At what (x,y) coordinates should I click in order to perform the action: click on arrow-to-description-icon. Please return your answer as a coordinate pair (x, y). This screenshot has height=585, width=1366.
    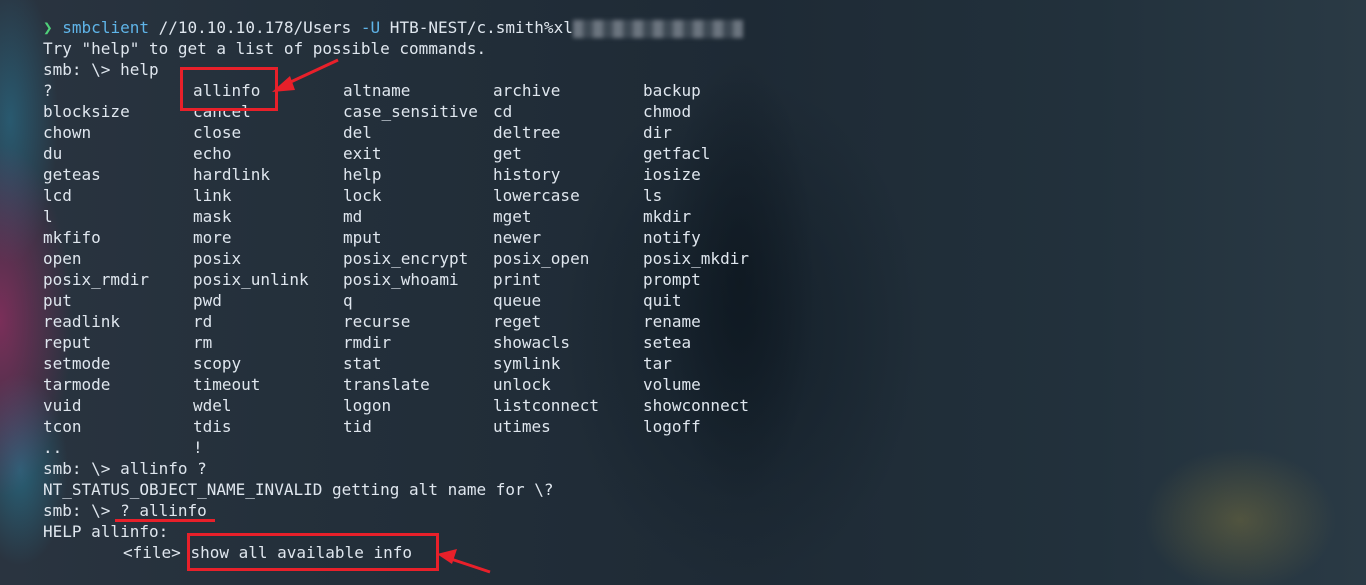
    Looking at the image, I should click on (464, 561).